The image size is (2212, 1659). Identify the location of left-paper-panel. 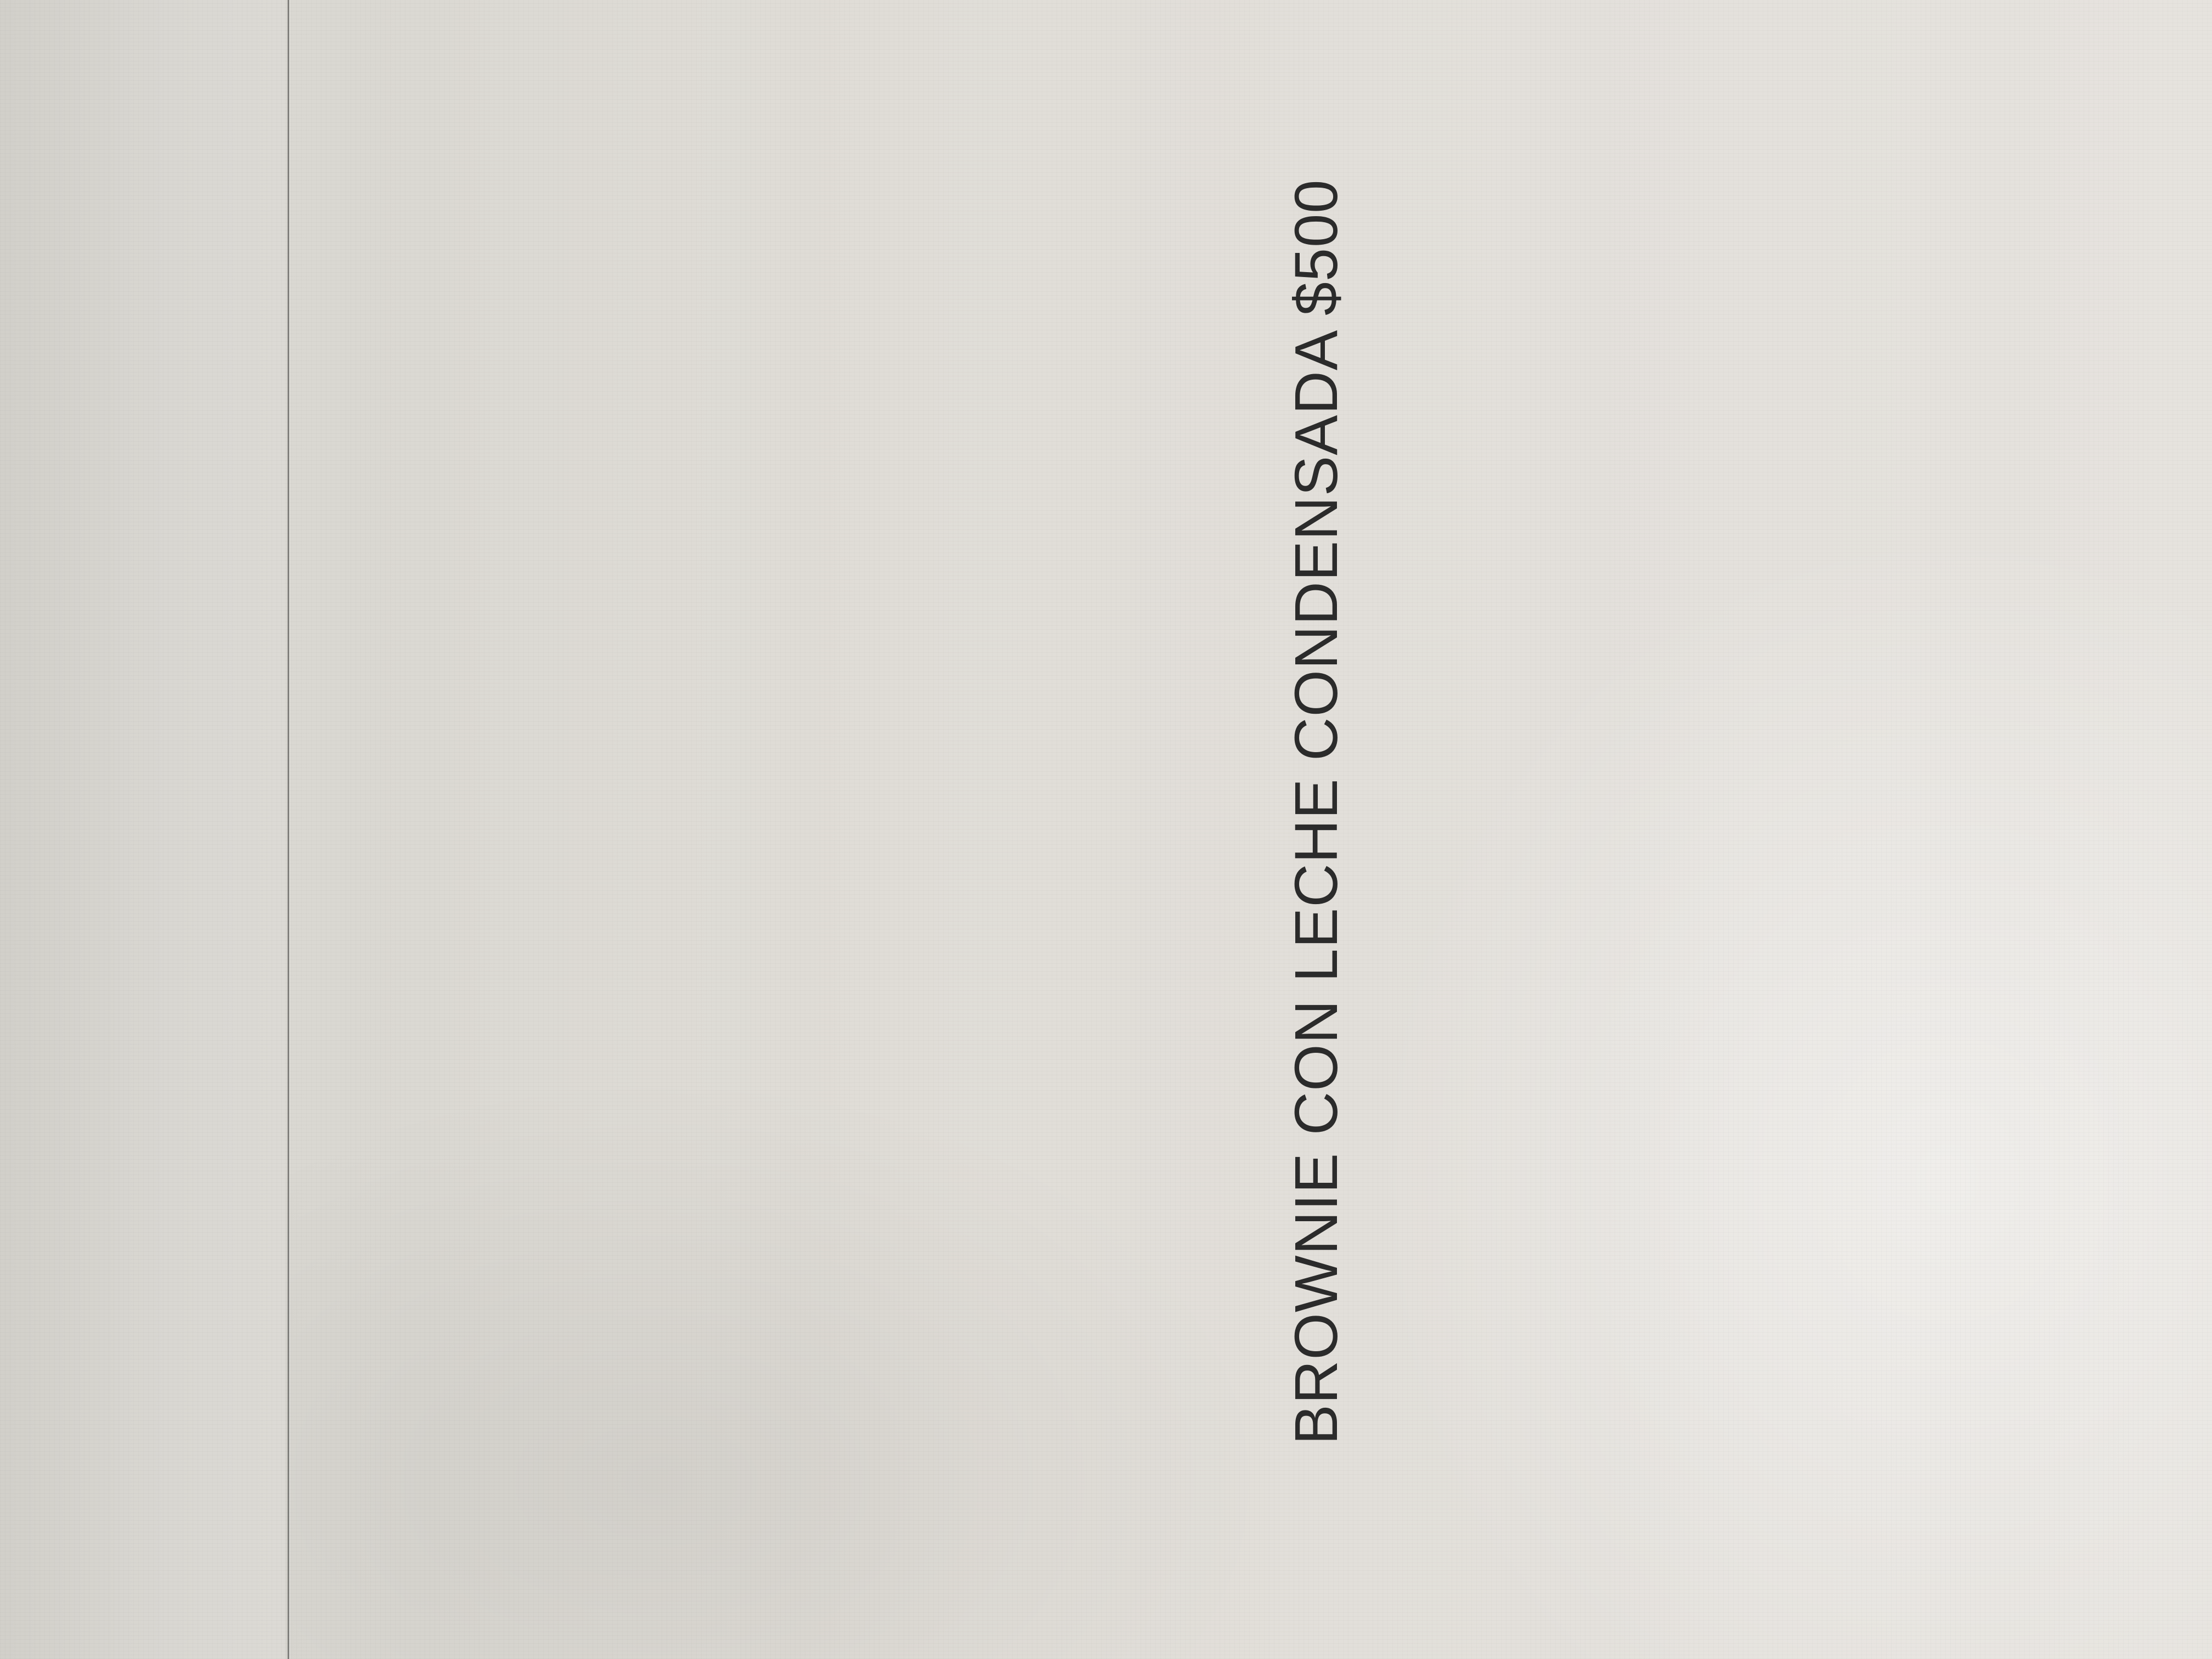
(143, 830).